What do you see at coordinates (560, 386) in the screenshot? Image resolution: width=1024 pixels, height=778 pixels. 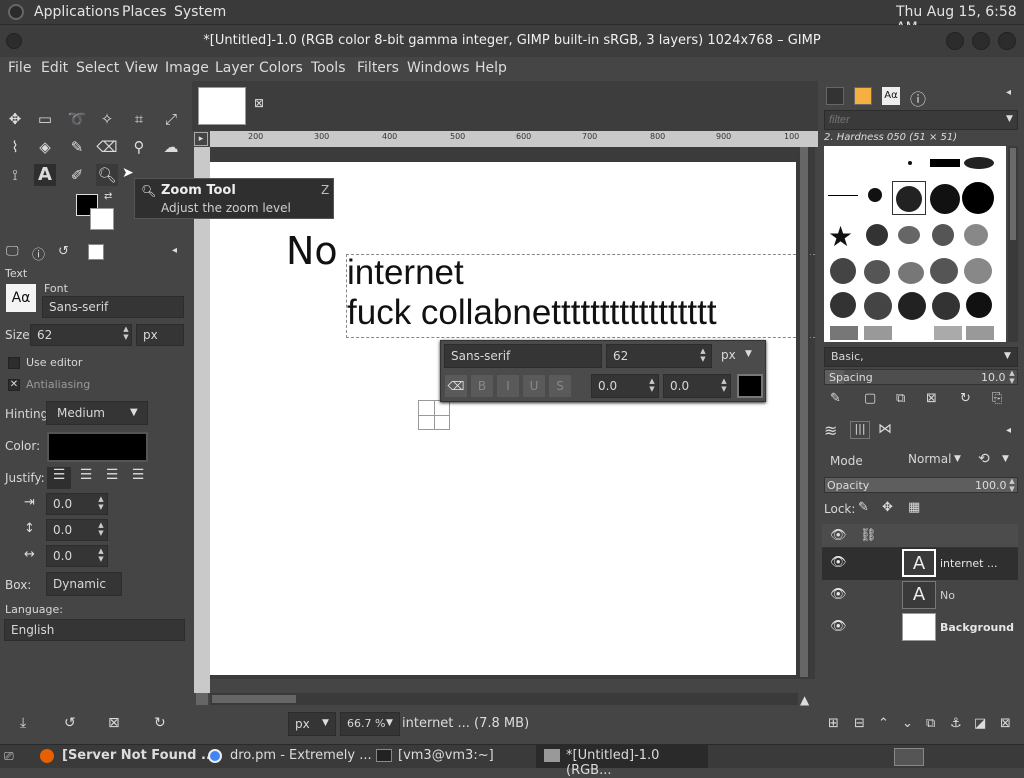 I see `strikethrough-icon: S` at bounding box center [560, 386].